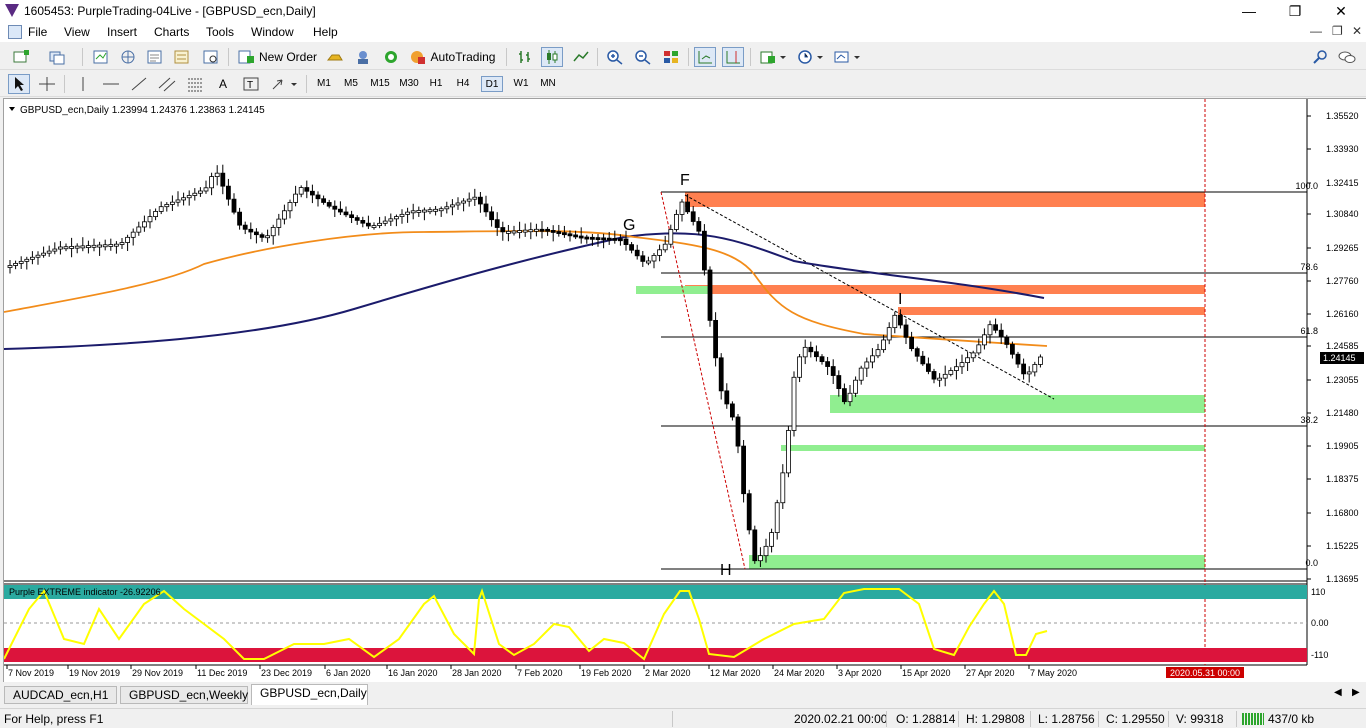  I want to click on market-watch-icon, so click(101, 57).